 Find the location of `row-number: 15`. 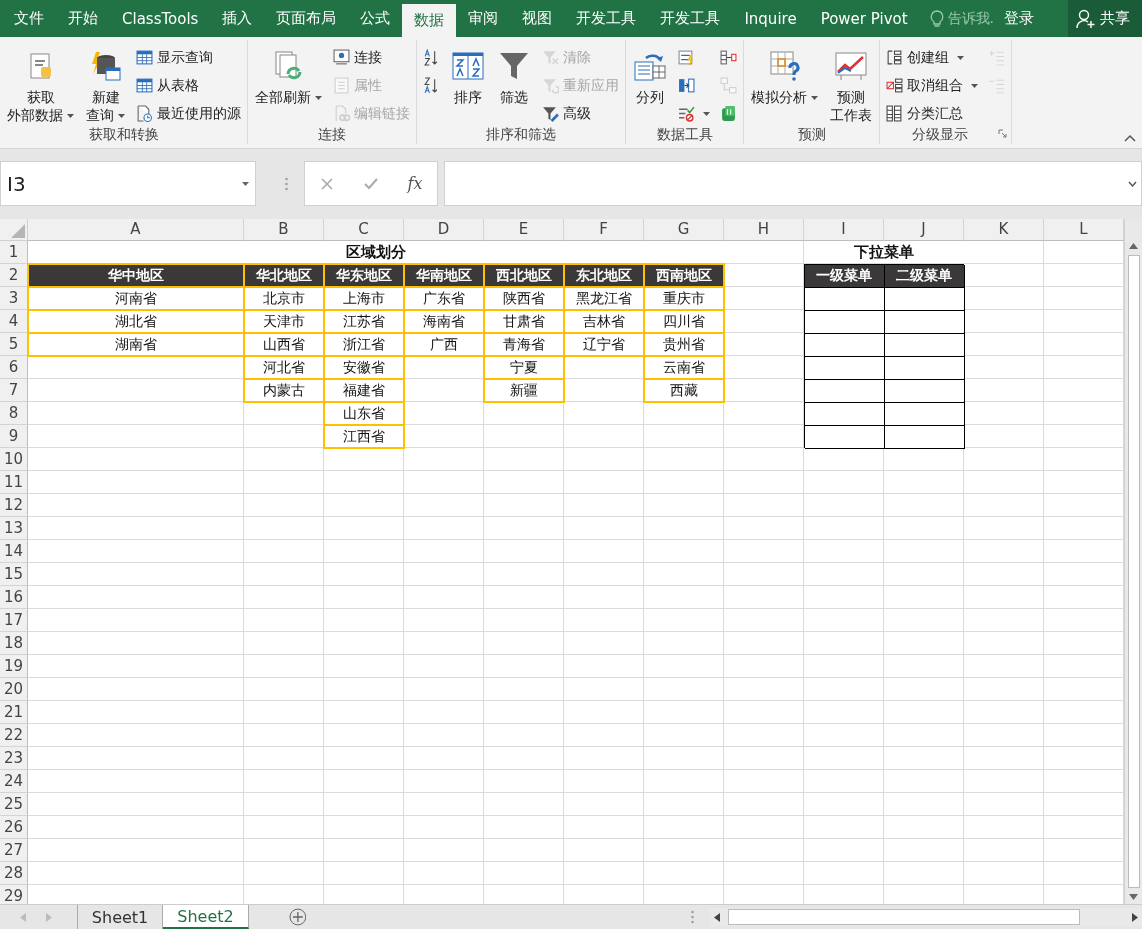

row-number: 15 is located at coordinates (14, 574).